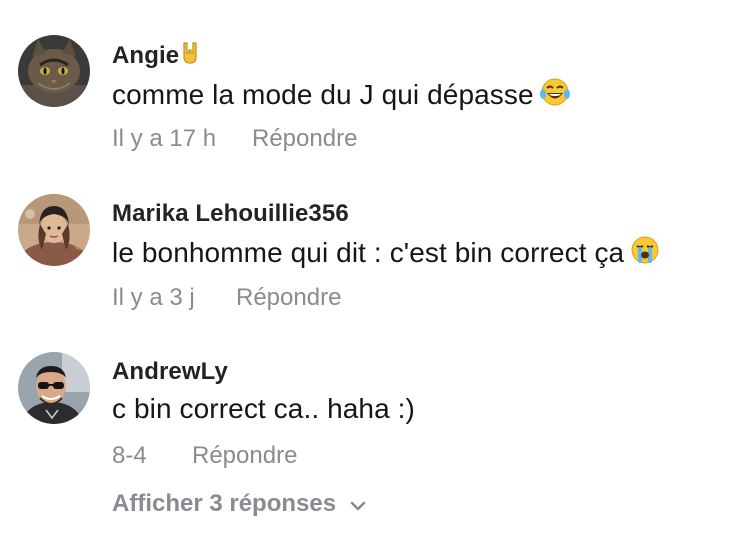 This screenshot has height=538, width=736. I want to click on username: Marika Lehouillie356, so click(230, 214).